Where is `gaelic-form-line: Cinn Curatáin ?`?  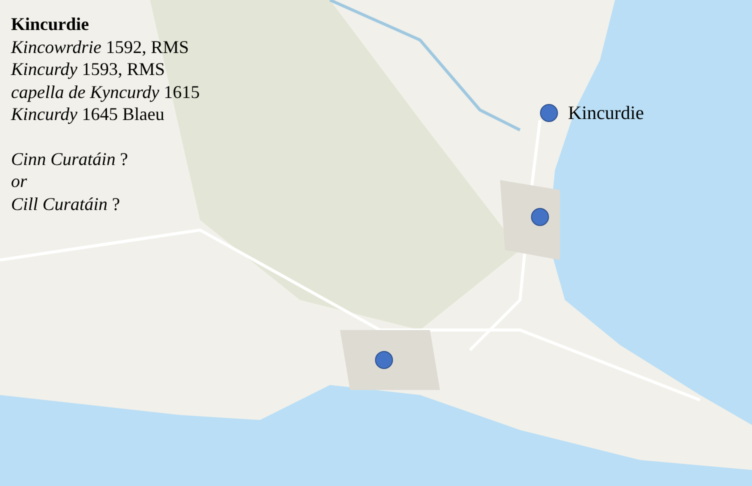
gaelic-form-line: Cinn Curatáin ? is located at coordinates (69, 159).